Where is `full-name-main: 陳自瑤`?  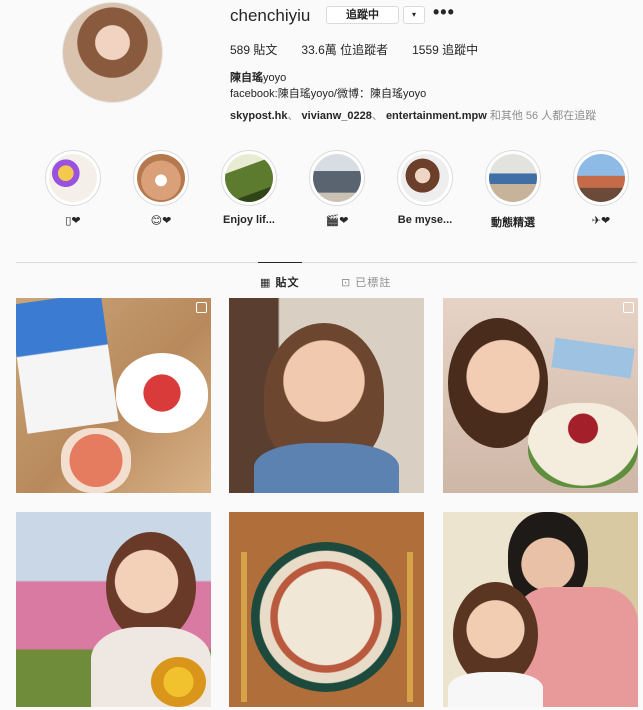
full-name-main: 陳自瑤 is located at coordinates (246, 78).